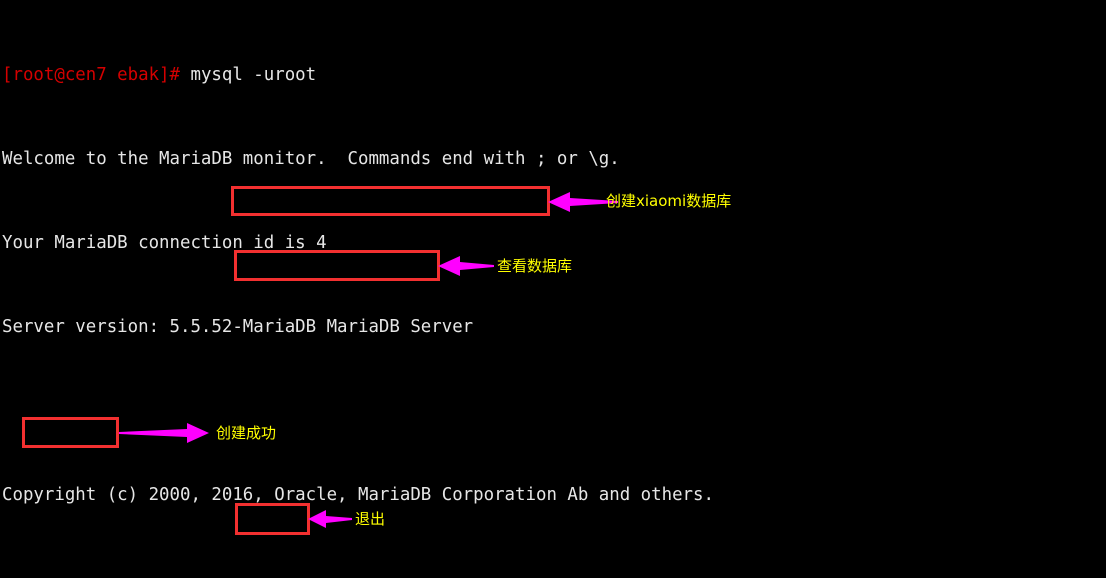 The image size is (1106, 578). Describe the element at coordinates (253, 75) in the screenshot. I see `command-mysql-uroot: mysql -uroot` at that location.